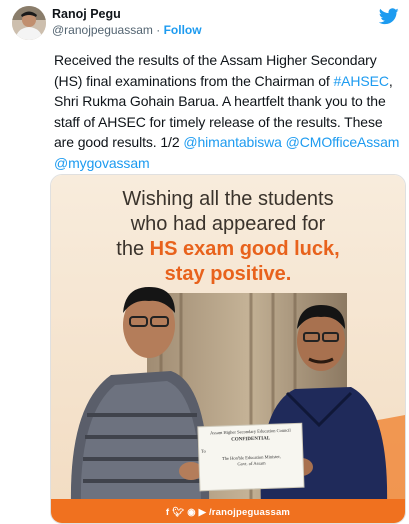  I want to click on hashtag-ahsec: #AHSEC, so click(362, 81).